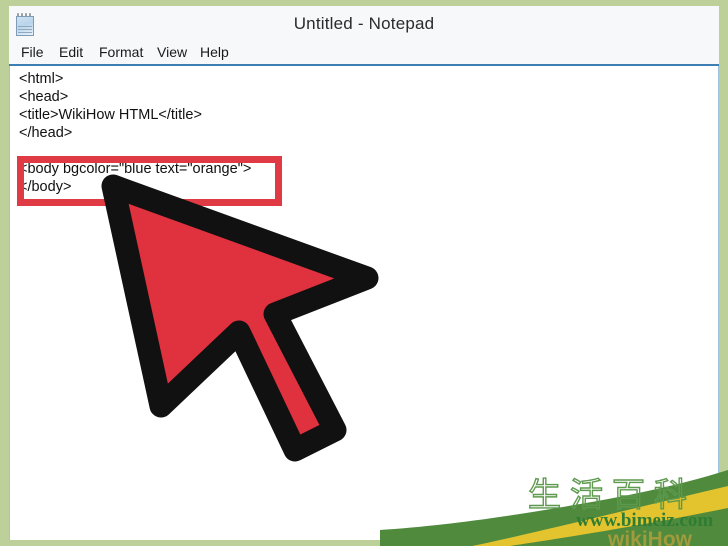 The image size is (728, 546). Describe the element at coordinates (214, 52) in the screenshot. I see `menu-item-help: Help` at that location.